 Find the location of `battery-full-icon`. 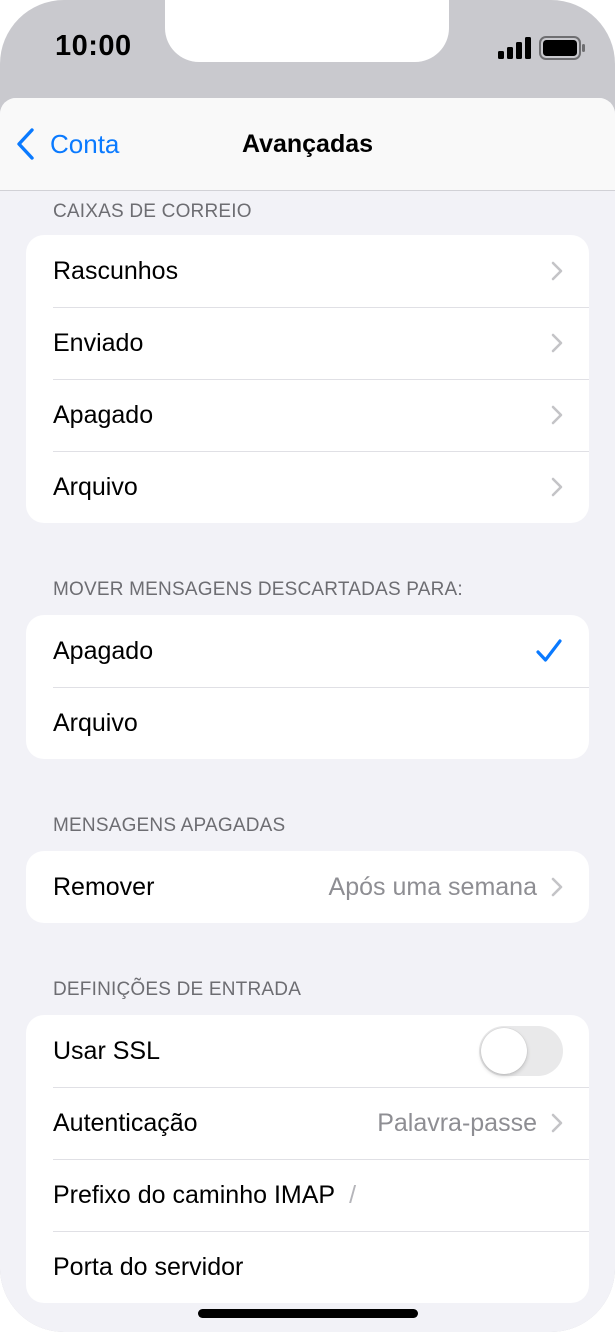

battery-full-icon is located at coordinates (562, 48).